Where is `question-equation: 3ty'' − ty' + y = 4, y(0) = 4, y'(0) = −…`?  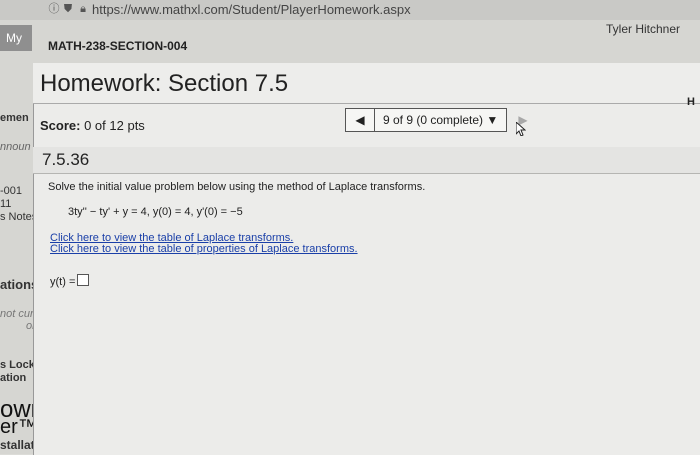 question-equation: 3ty'' − ty' + y = 4, y(0) = 4, y'(0) = −… is located at coordinates (155, 212).